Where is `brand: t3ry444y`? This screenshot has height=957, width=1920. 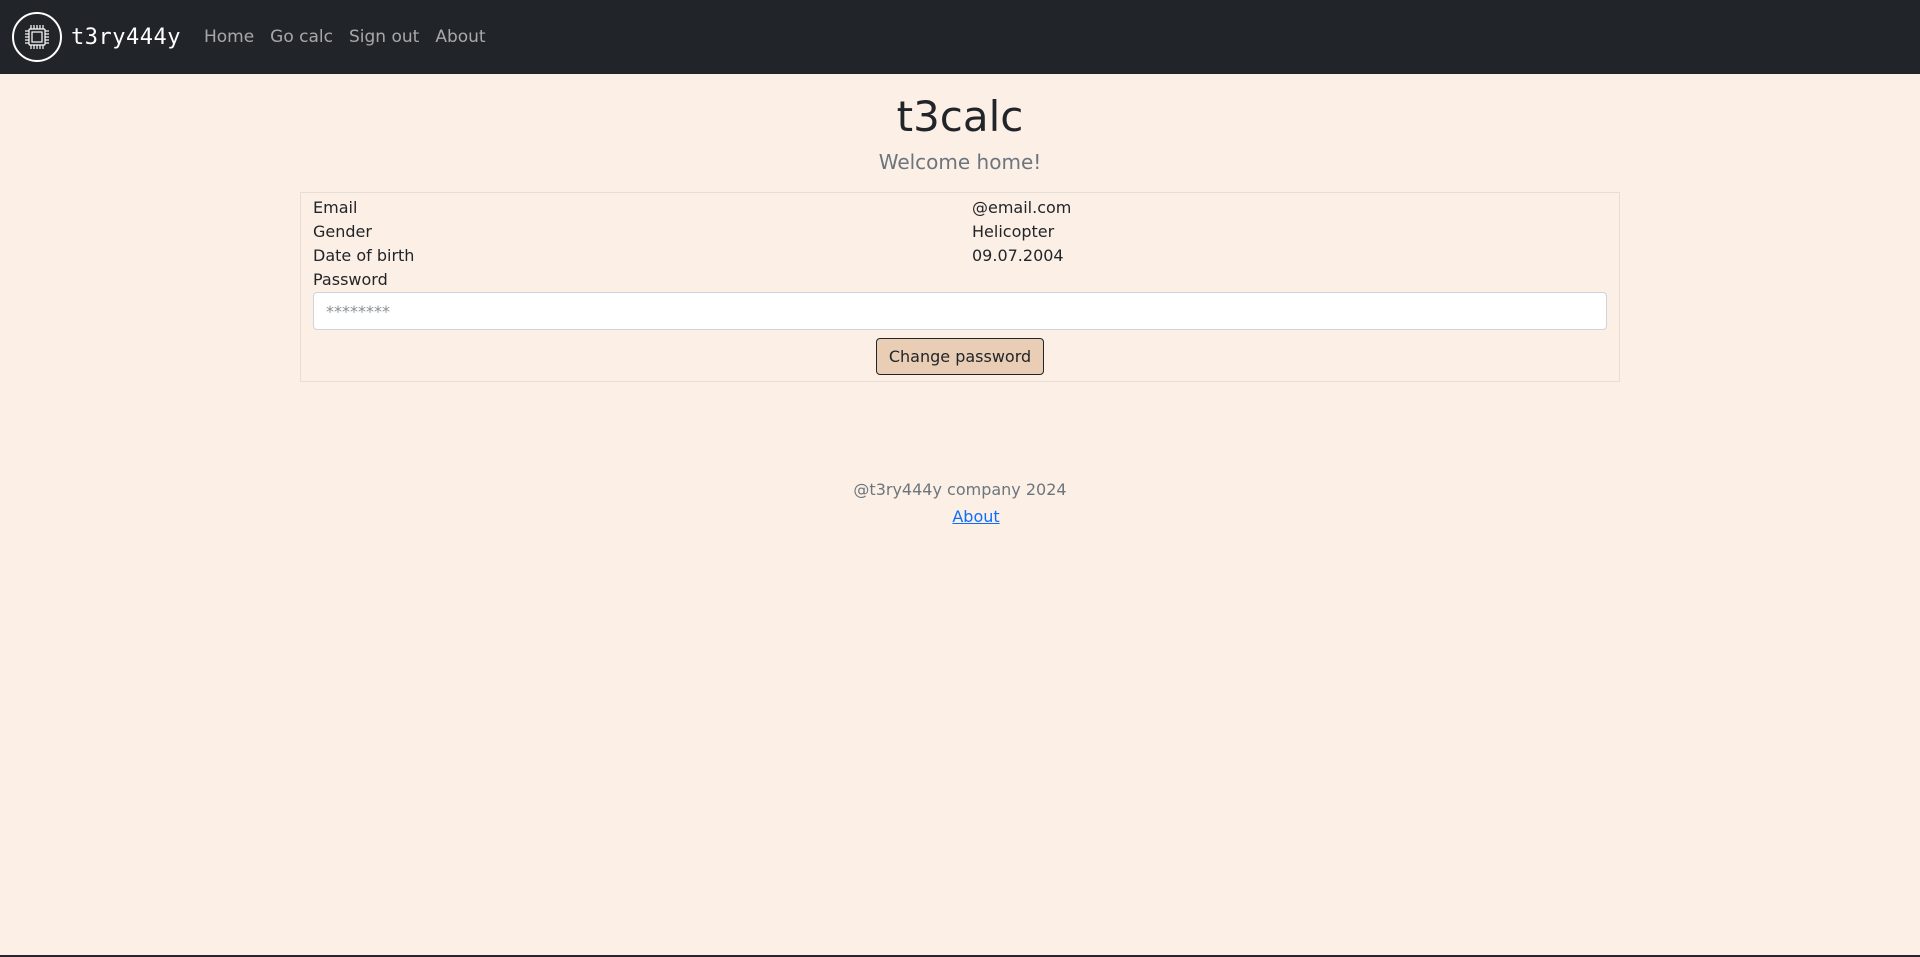 brand: t3ry444y is located at coordinates (96, 37).